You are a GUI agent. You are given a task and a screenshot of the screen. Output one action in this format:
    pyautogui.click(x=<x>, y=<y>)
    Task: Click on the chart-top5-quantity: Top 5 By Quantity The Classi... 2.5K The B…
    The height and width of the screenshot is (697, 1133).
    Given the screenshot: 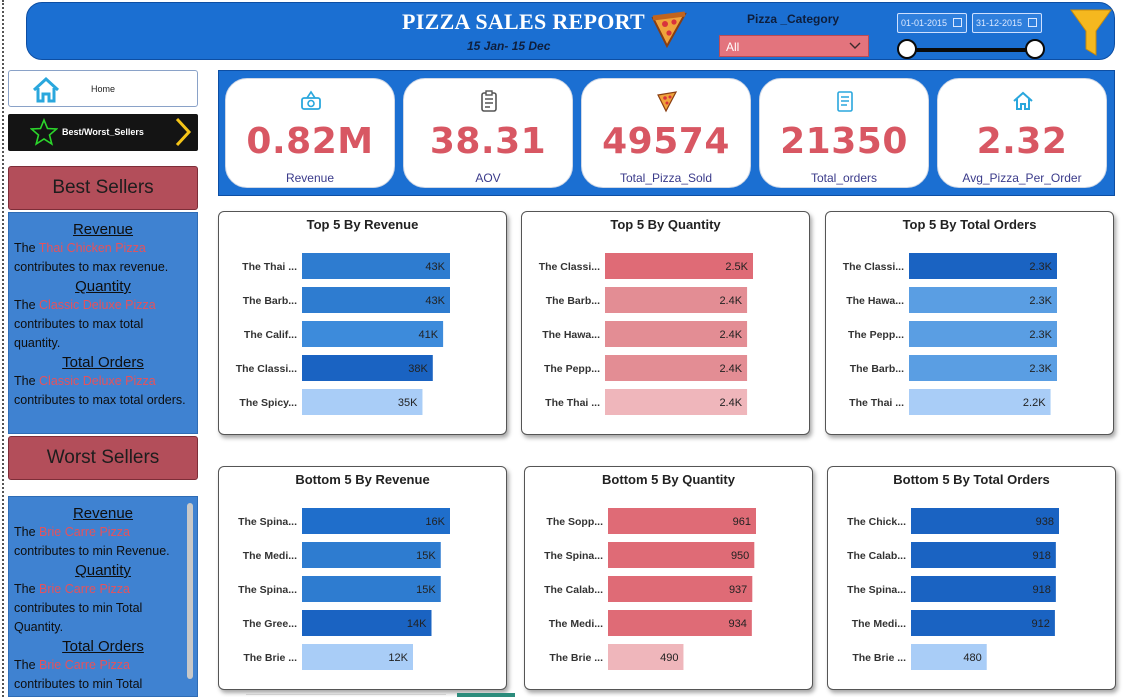 What is the action you would take?
    pyautogui.click(x=665, y=323)
    